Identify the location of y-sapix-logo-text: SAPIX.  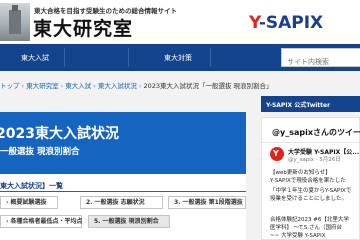
(294, 23).